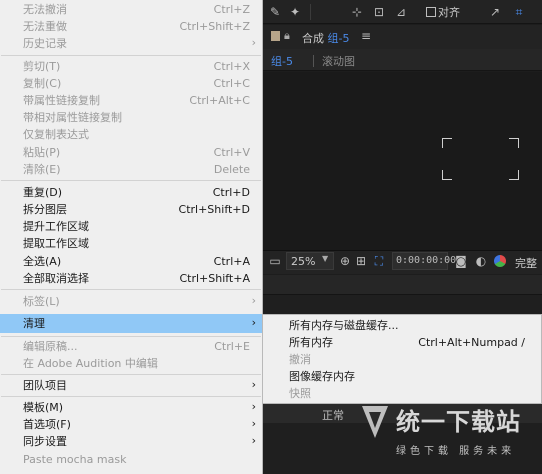 The height and width of the screenshot is (474, 542). What do you see at coordinates (131, 441) in the screenshot?
I see `menu-item-sync-settings: 同步设置 ›` at bounding box center [131, 441].